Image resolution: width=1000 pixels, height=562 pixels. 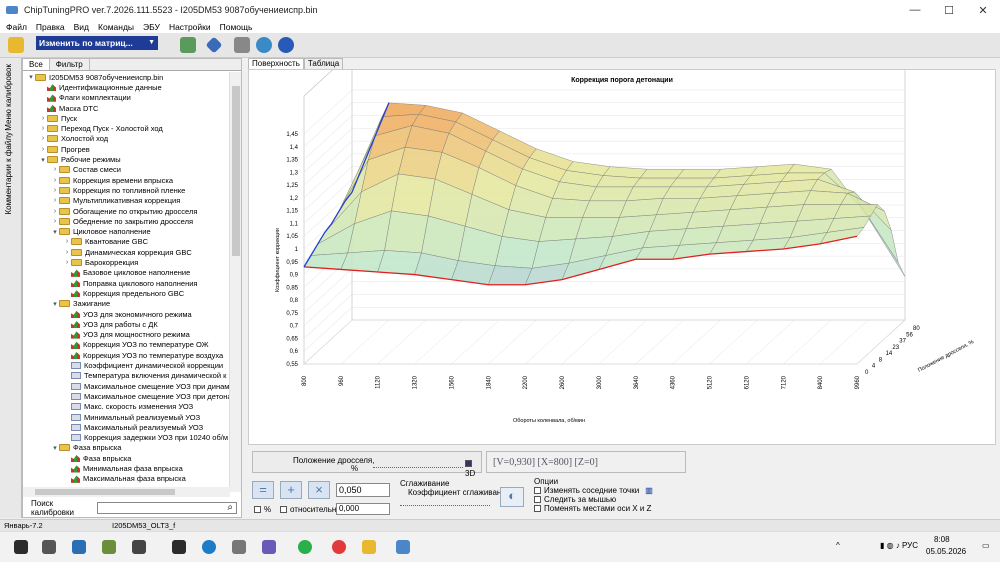 I want to click on tray-arrow-icon: ^, so click(x=838, y=545).